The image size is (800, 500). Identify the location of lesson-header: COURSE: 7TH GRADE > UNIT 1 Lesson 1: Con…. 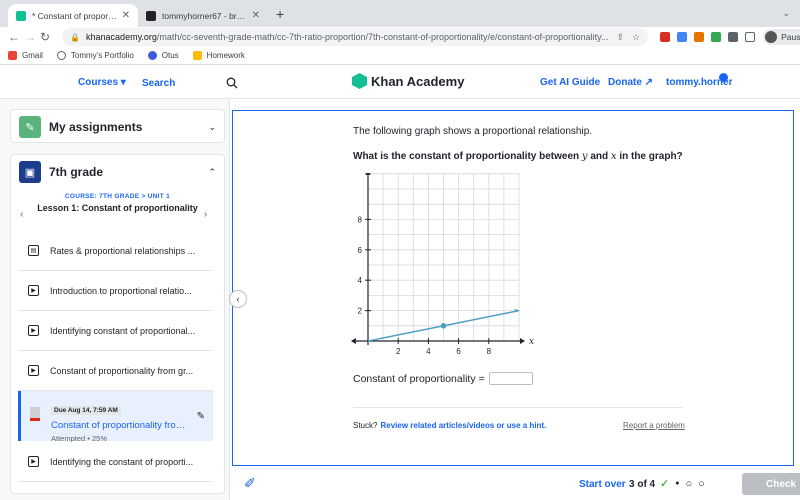
(117, 202).